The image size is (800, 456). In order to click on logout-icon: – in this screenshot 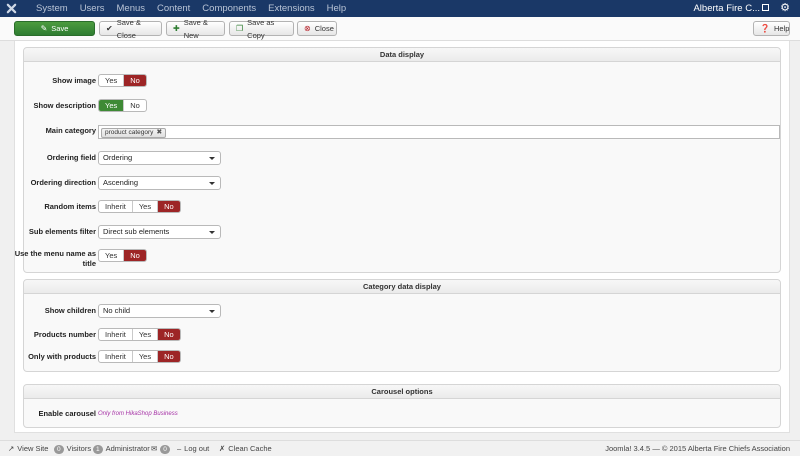, I will do `click(179, 448)`.